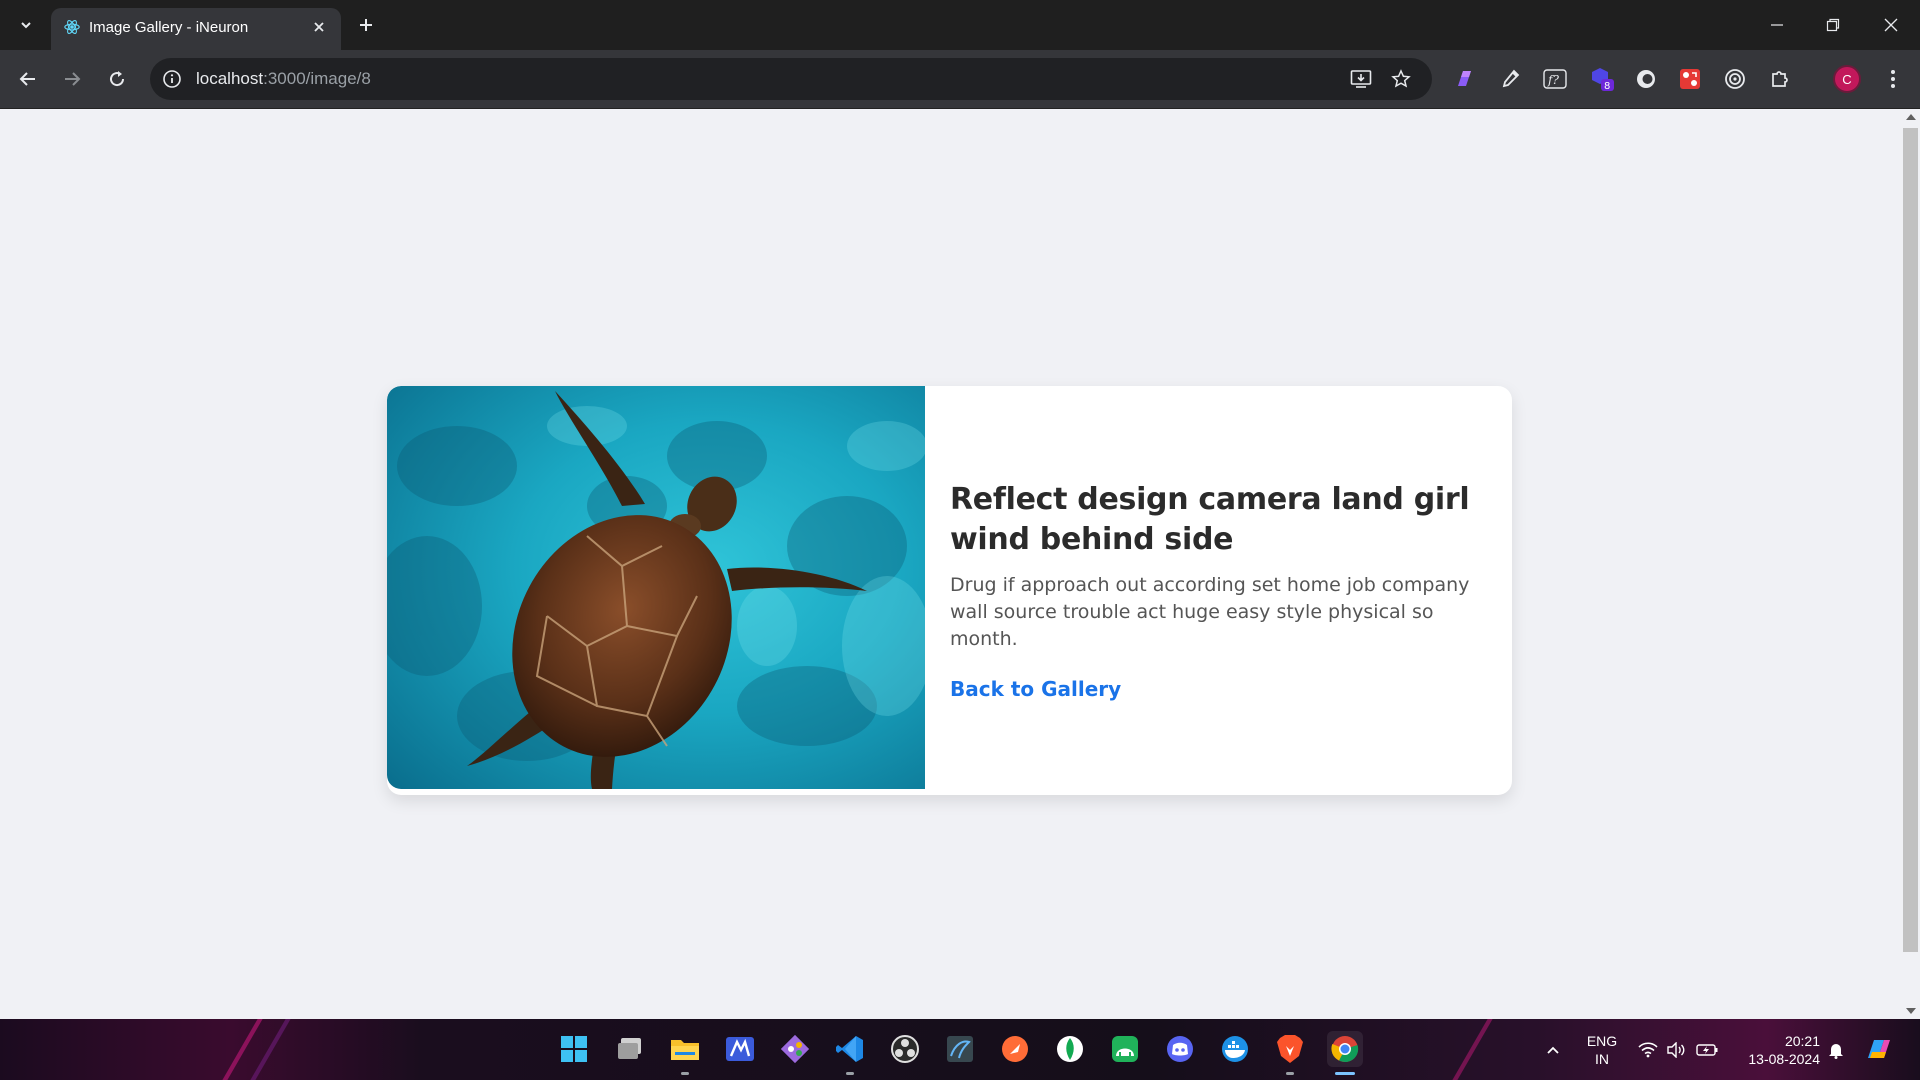 The width and height of the screenshot is (1920, 1080). I want to click on windows-start-icon, so click(574, 1049).